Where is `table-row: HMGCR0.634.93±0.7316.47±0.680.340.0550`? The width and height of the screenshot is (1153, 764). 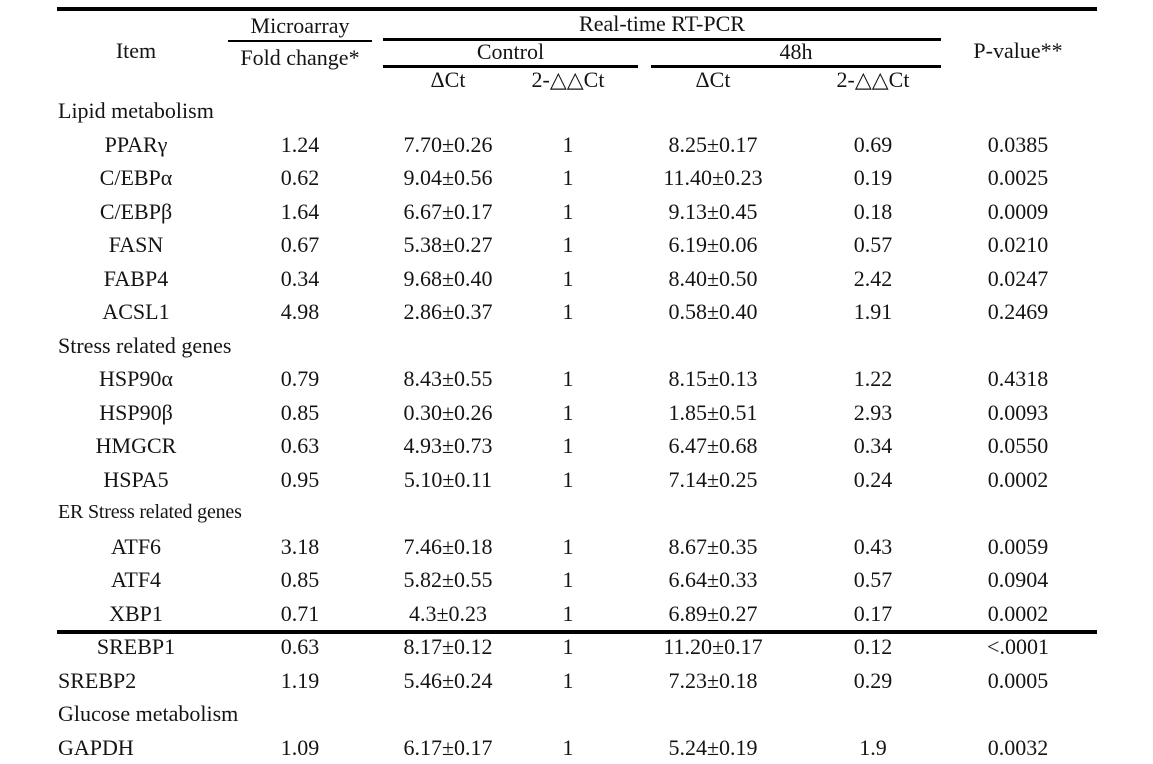 table-row: HMGCR0.634.93±0.7316.47±0.680.340.0550 is located at coordinates (576, 446).